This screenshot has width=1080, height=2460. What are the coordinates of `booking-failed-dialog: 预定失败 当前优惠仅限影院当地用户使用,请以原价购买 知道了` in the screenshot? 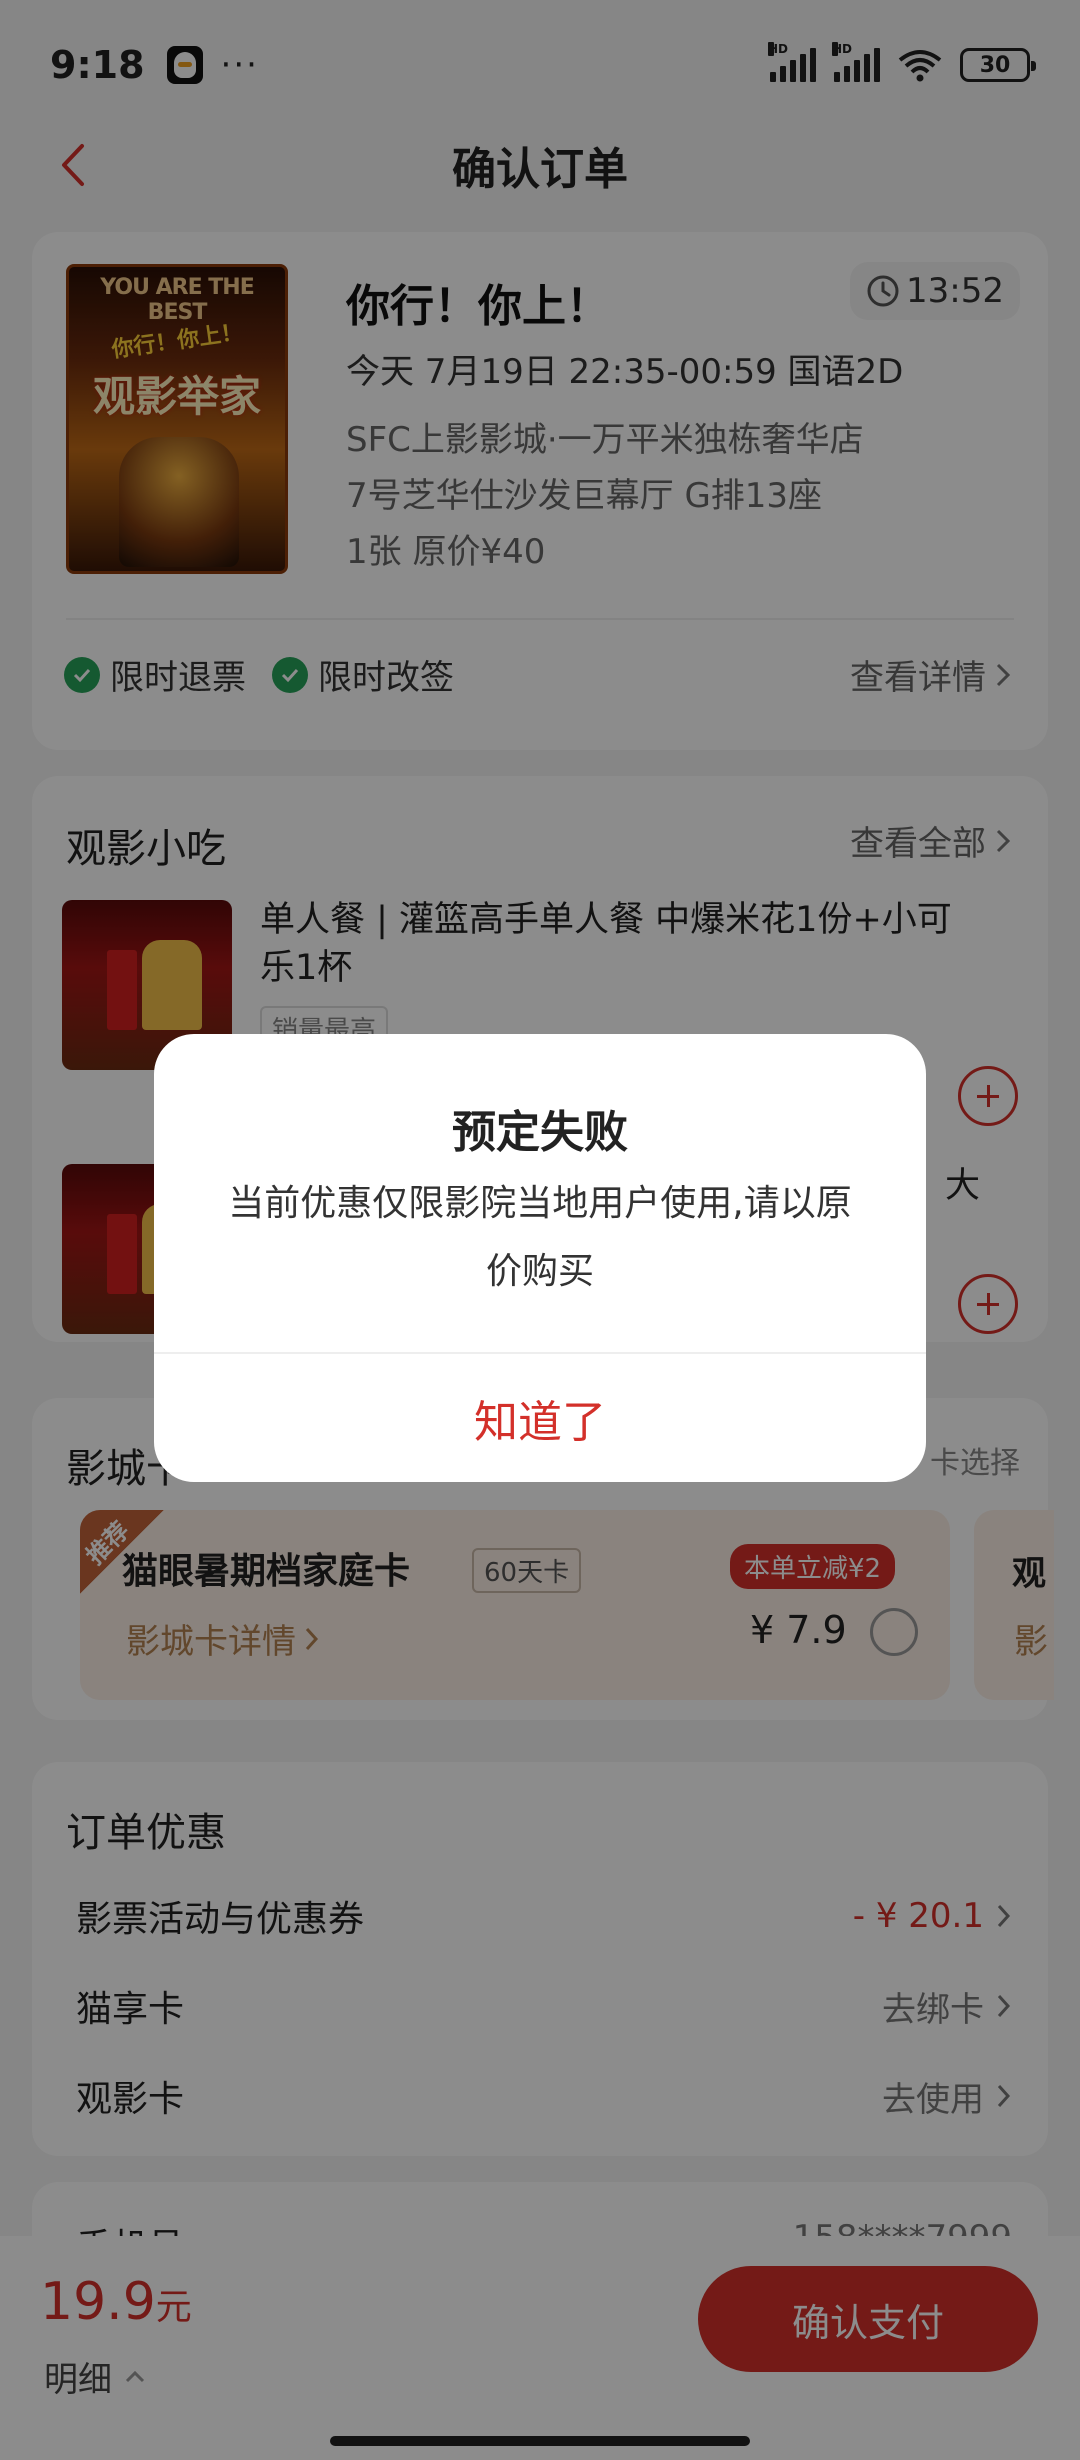 It's located at (540, 1258).